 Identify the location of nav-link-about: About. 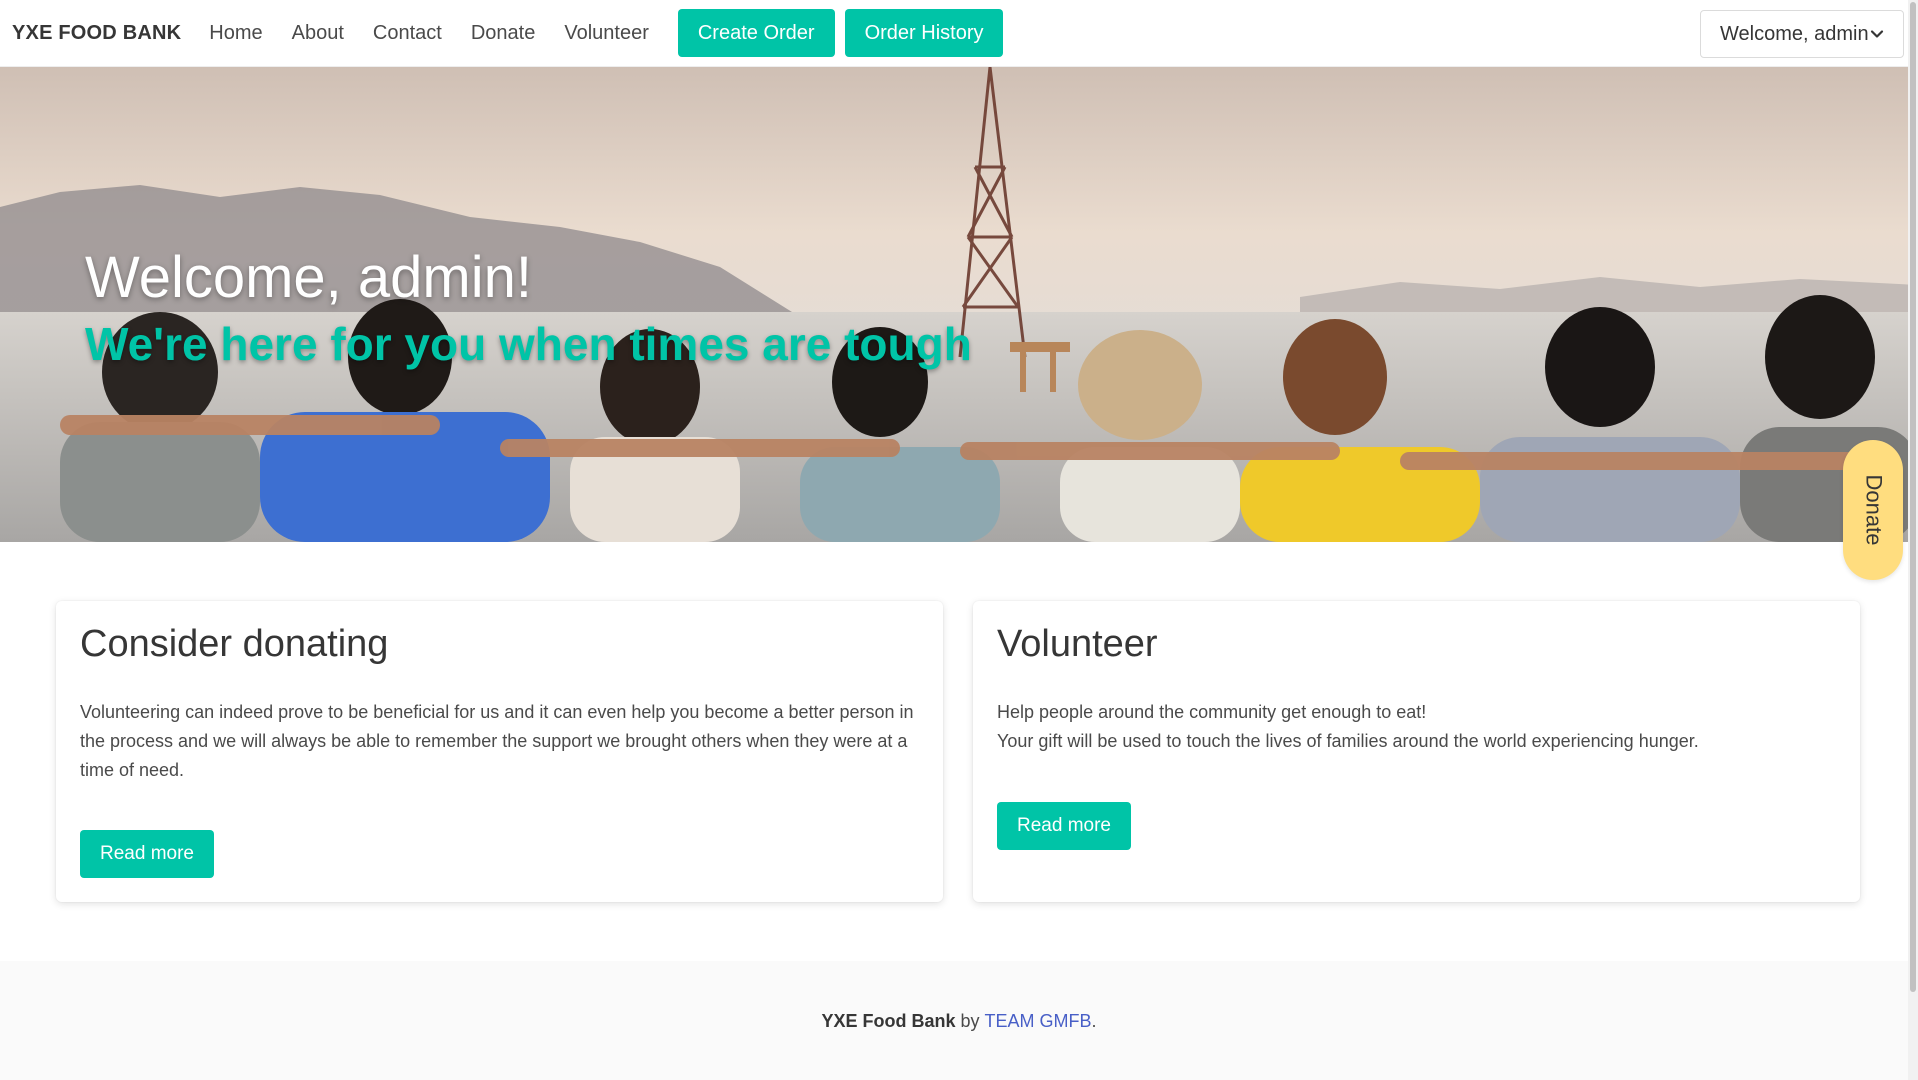
(318, 33).